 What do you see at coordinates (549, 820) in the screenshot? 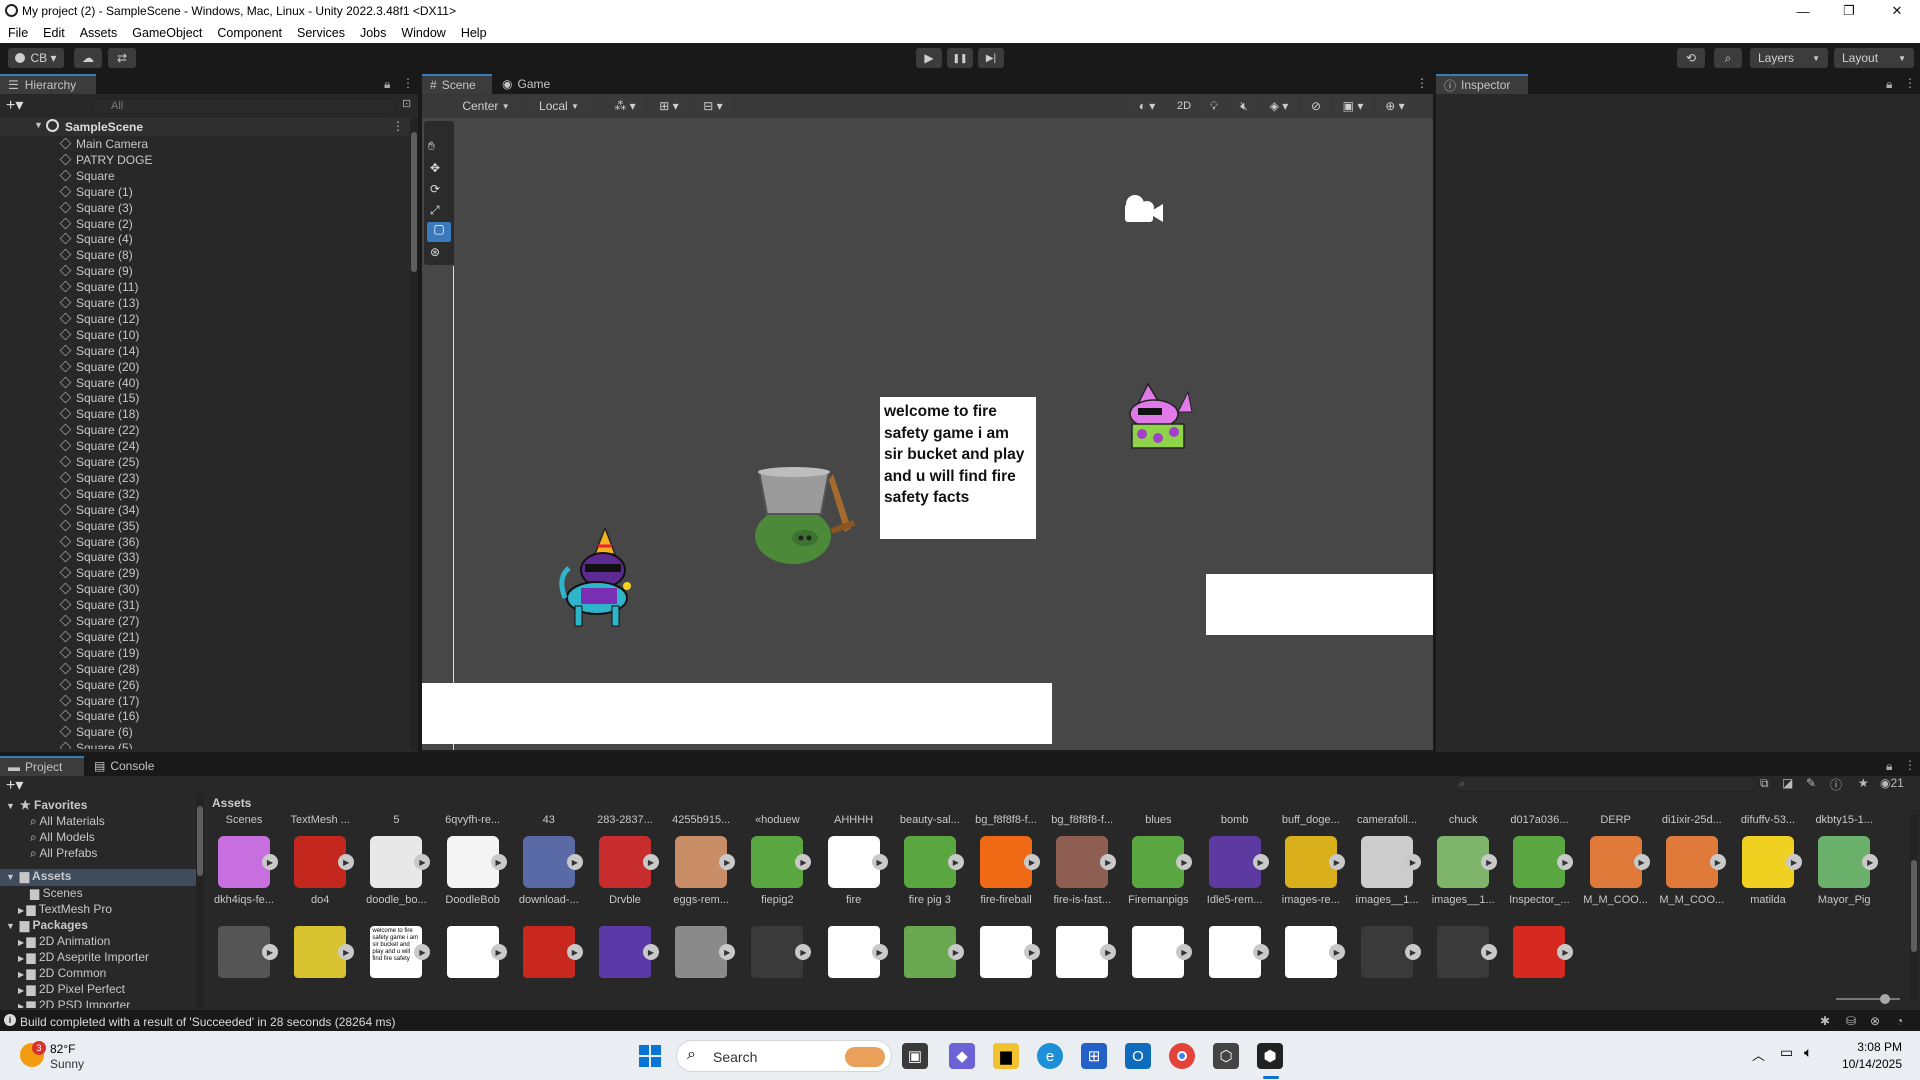
I see `asset-label-top: 43` at bounding box center [549, 820].